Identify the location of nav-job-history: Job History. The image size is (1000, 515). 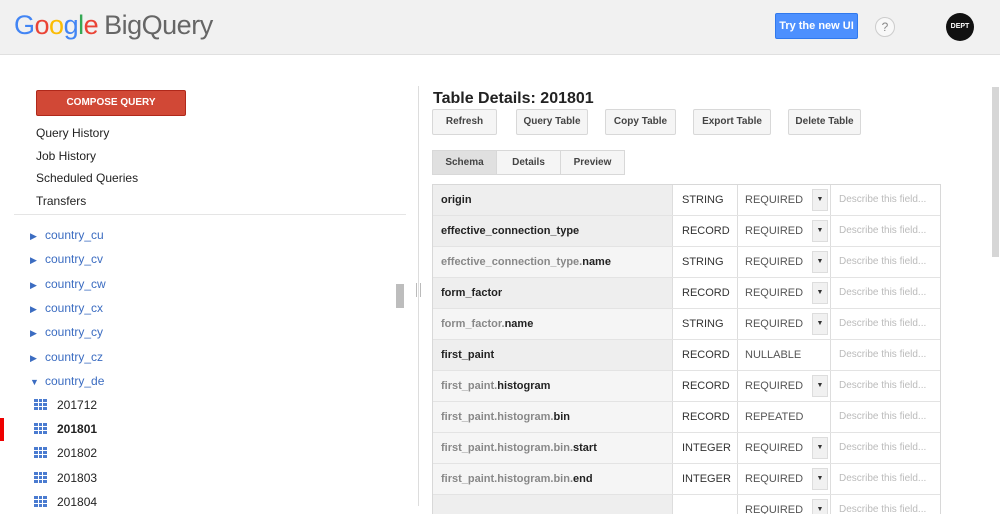
(66, 156).